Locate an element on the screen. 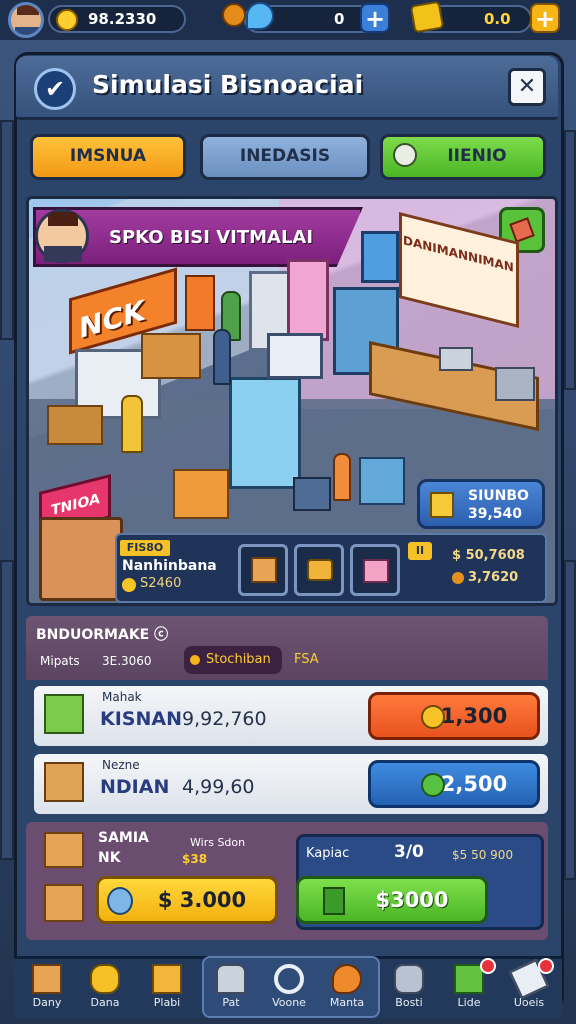 The height and width of the screenshot is (1024, 576). item-small: Mahak is located at coordinates (122, 697).